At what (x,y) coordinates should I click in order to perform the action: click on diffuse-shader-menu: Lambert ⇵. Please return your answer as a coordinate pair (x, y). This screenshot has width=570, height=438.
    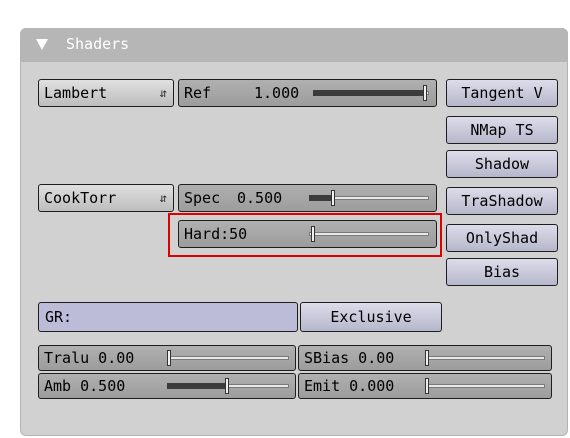
    Looking at the image, I should click on (106, 93).